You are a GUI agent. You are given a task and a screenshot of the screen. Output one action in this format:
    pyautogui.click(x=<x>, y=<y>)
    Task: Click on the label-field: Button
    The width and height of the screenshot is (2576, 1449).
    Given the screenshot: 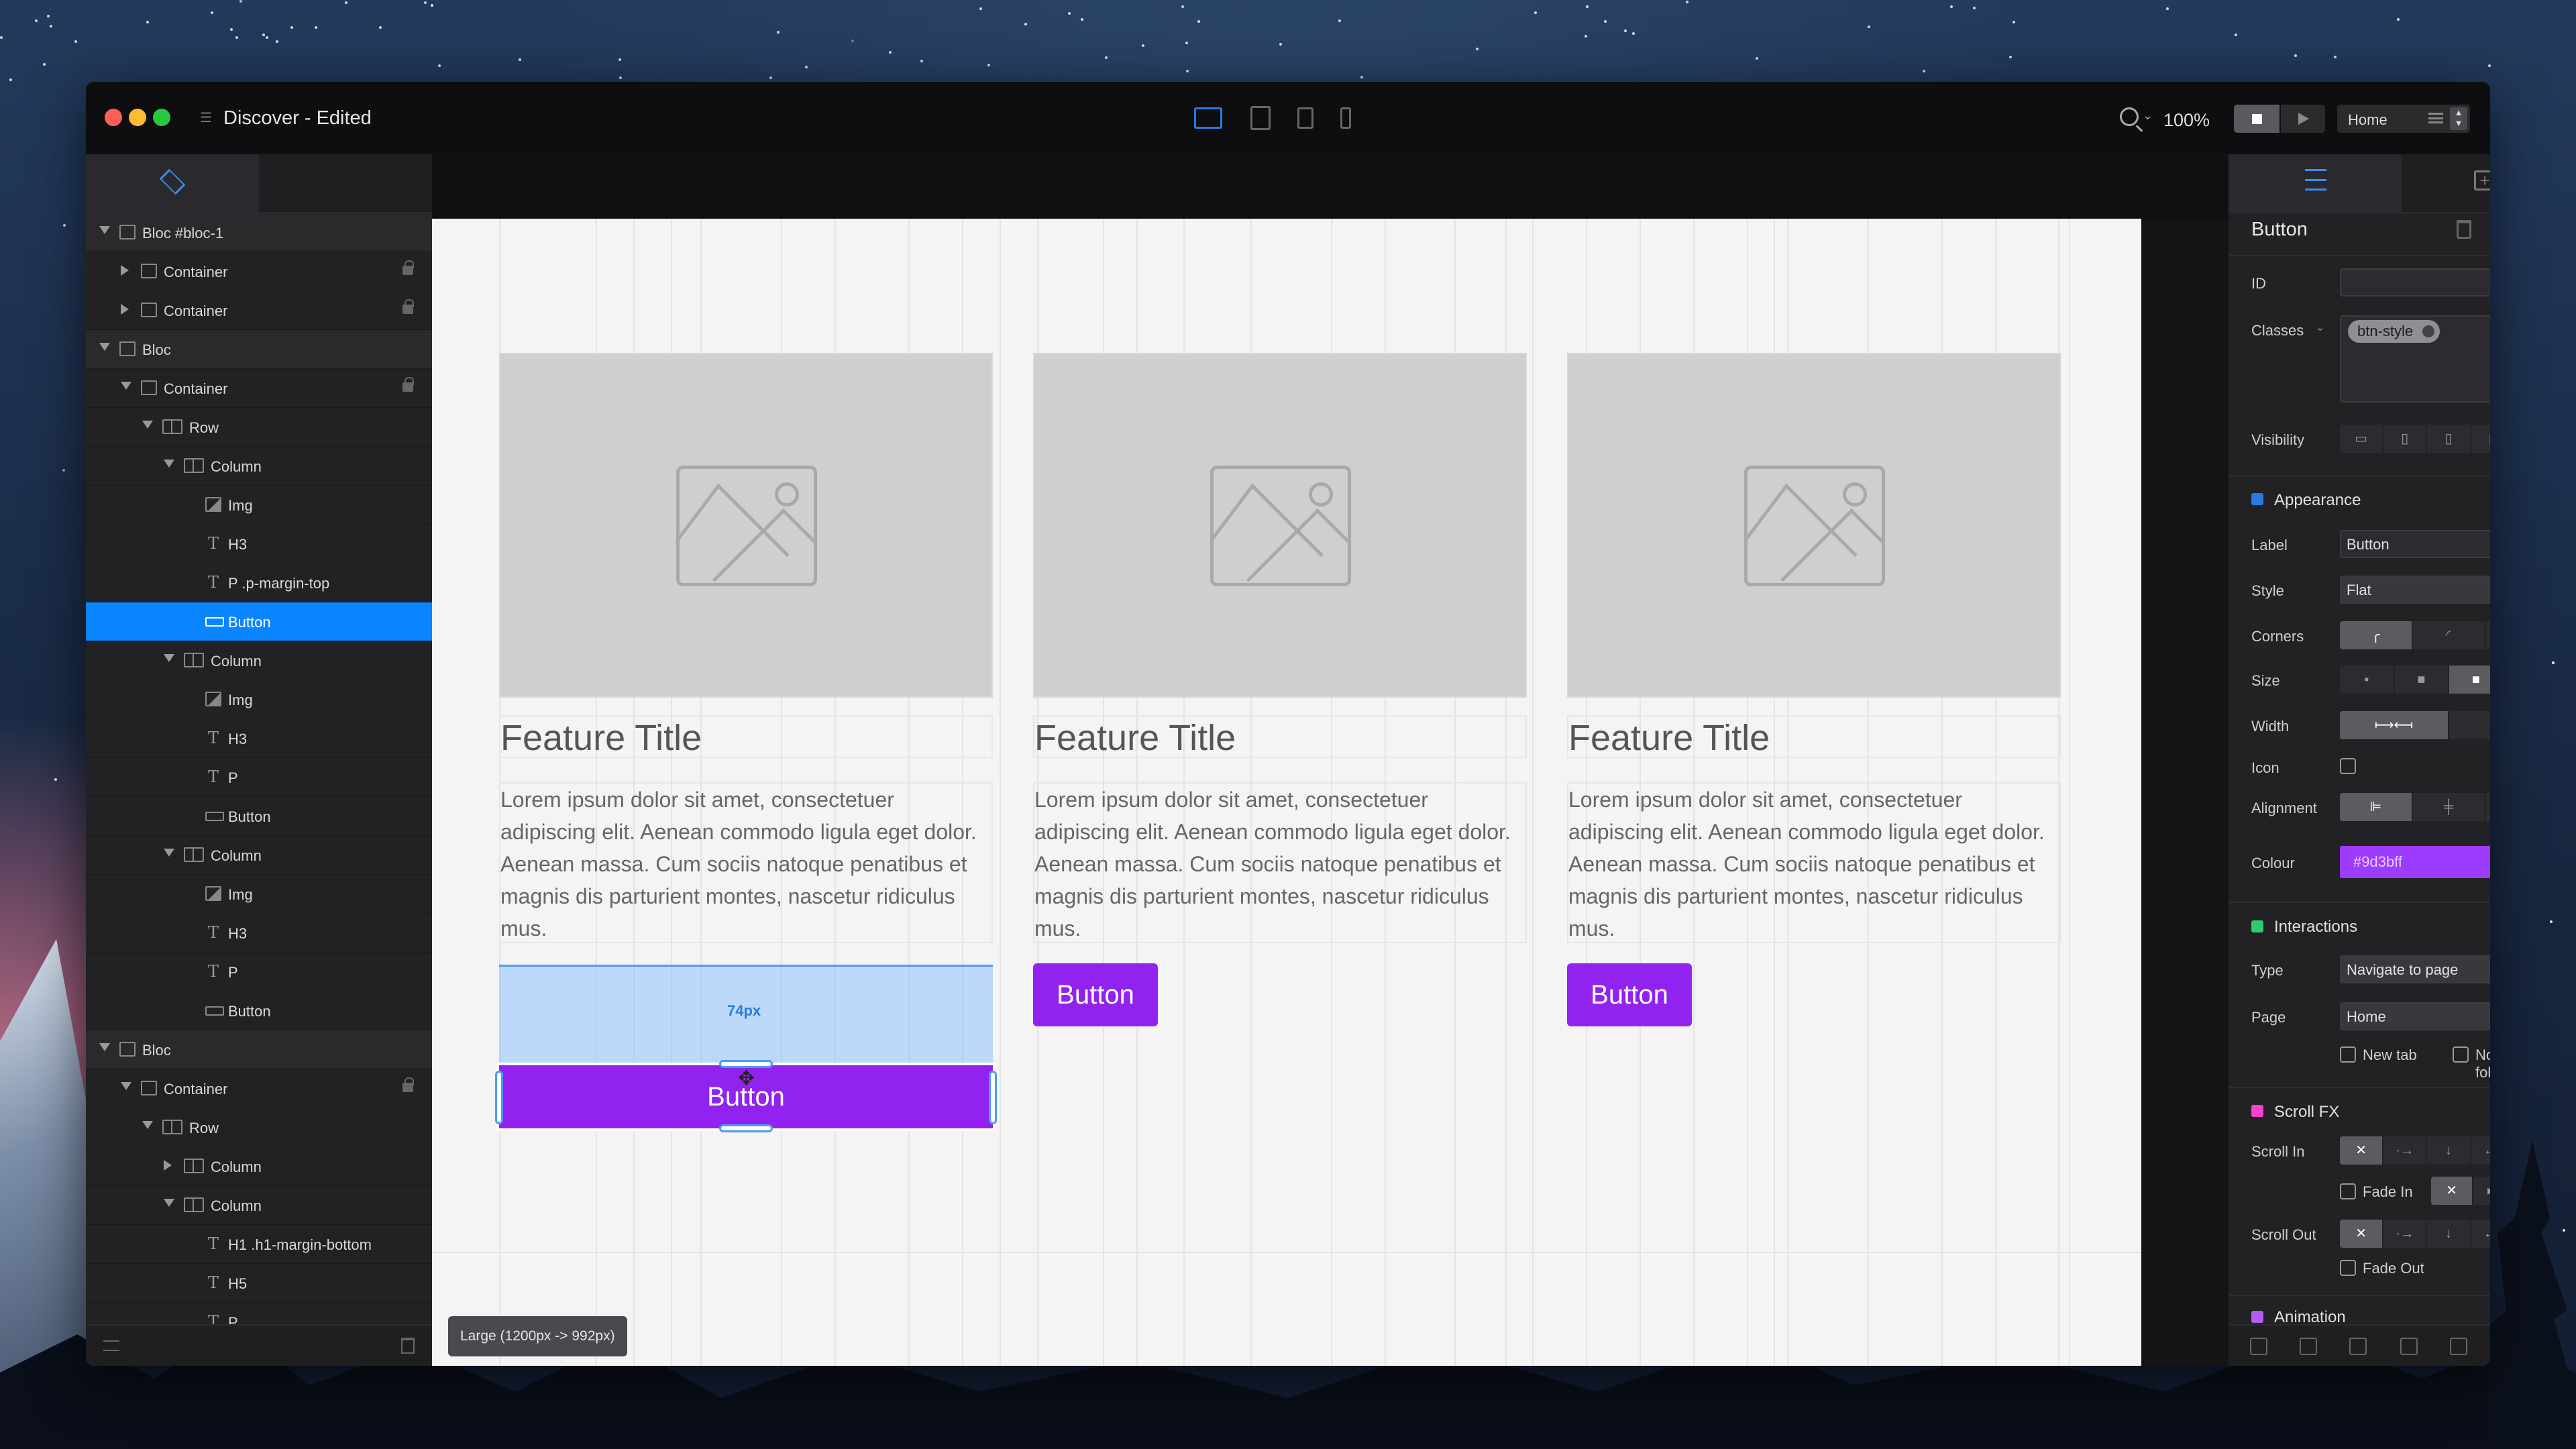 What is the action you would take?
    pyautogui.click(x=2415, y=544)
    